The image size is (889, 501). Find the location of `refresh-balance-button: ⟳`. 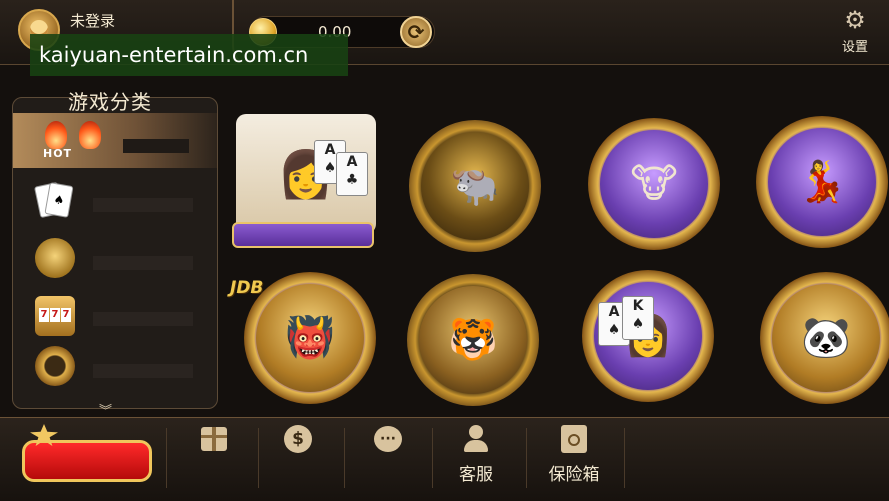

refresh-balance-button: ⟳ is located at coordinates (416, 32).